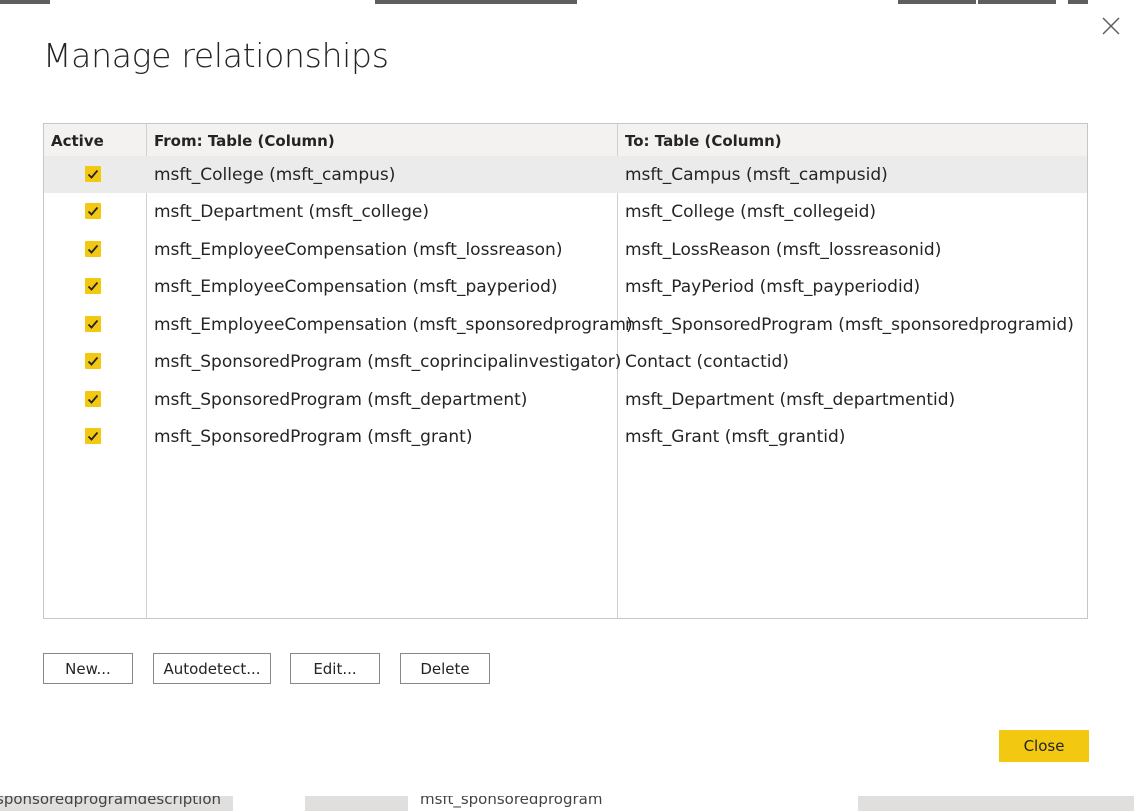 The image size is (1134, 811). I want to click on delete-button: Delete, so click(445, 668).